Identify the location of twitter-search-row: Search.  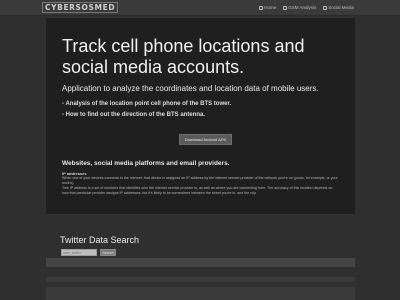
(88, 252).